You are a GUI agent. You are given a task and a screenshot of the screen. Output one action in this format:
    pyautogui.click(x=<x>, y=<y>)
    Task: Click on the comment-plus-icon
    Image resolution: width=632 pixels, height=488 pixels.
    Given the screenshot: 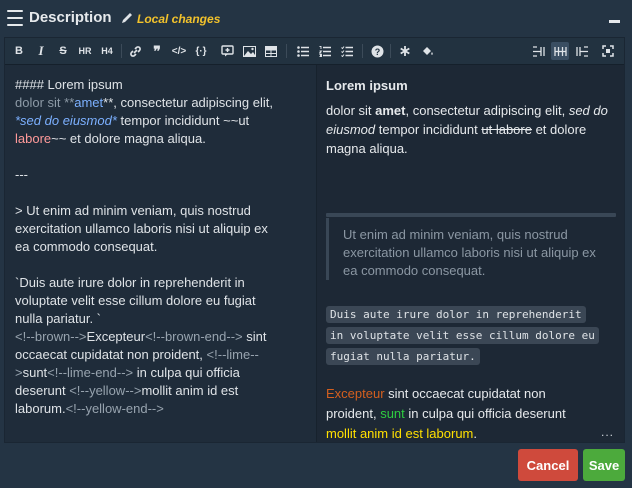 What is the action you would take?
    pyautogui.click(x=227, y=51)
    